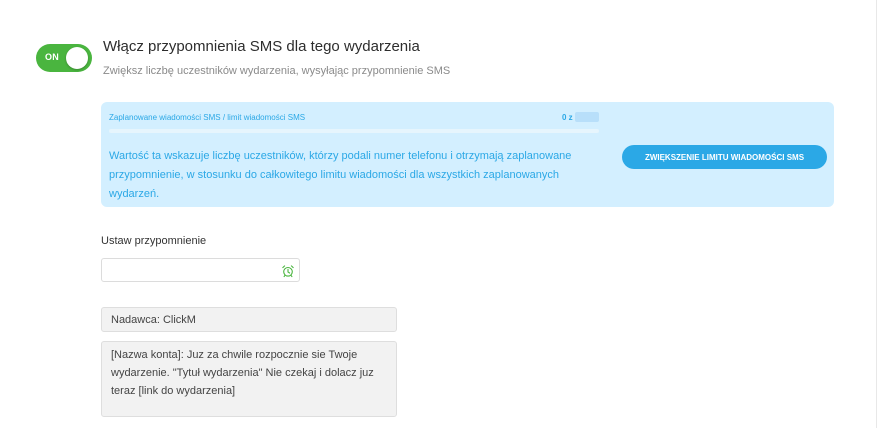  What do you see at coordinates (52, 57) in the screenshot?
I see `toggle-state-label: ON` at bounding box center [52, 57].